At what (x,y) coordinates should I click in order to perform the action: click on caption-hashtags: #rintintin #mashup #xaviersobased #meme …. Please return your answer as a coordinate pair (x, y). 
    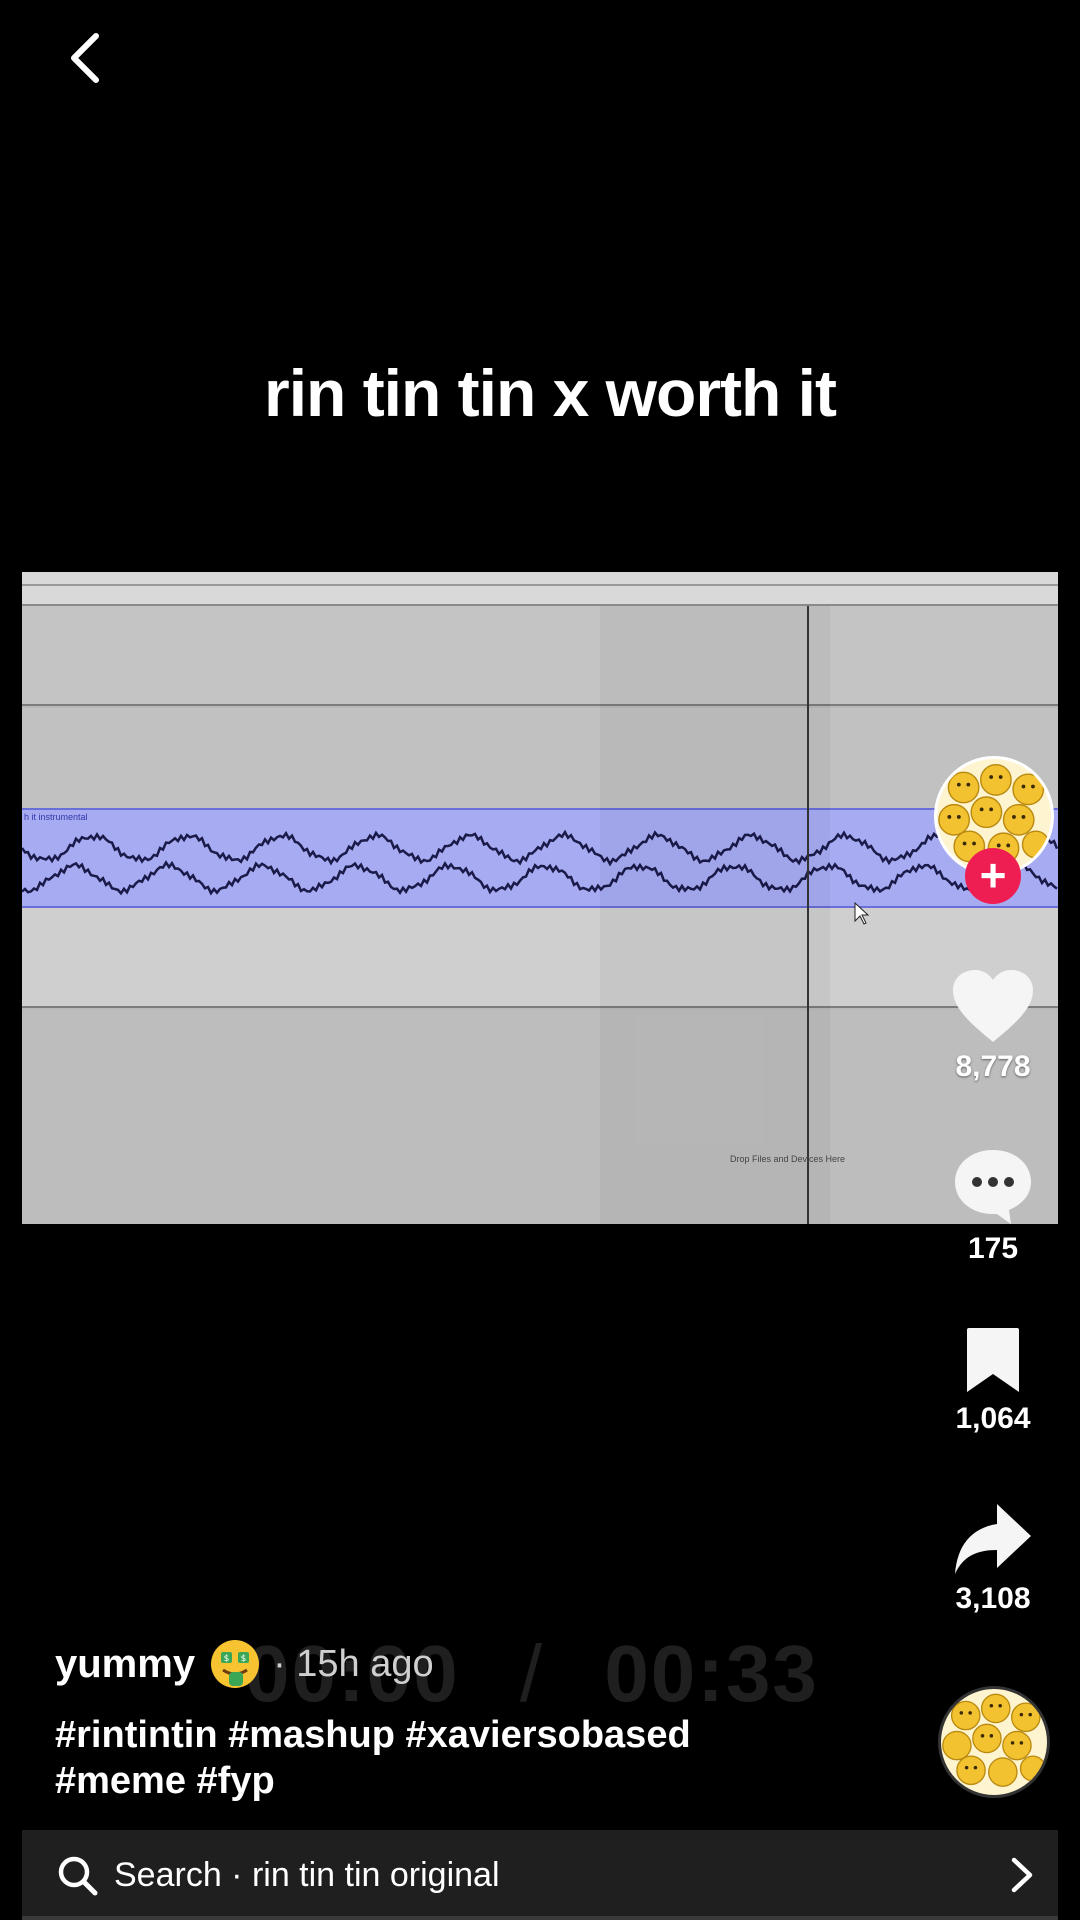
    Looking at the image, I should click on (435, 1758).